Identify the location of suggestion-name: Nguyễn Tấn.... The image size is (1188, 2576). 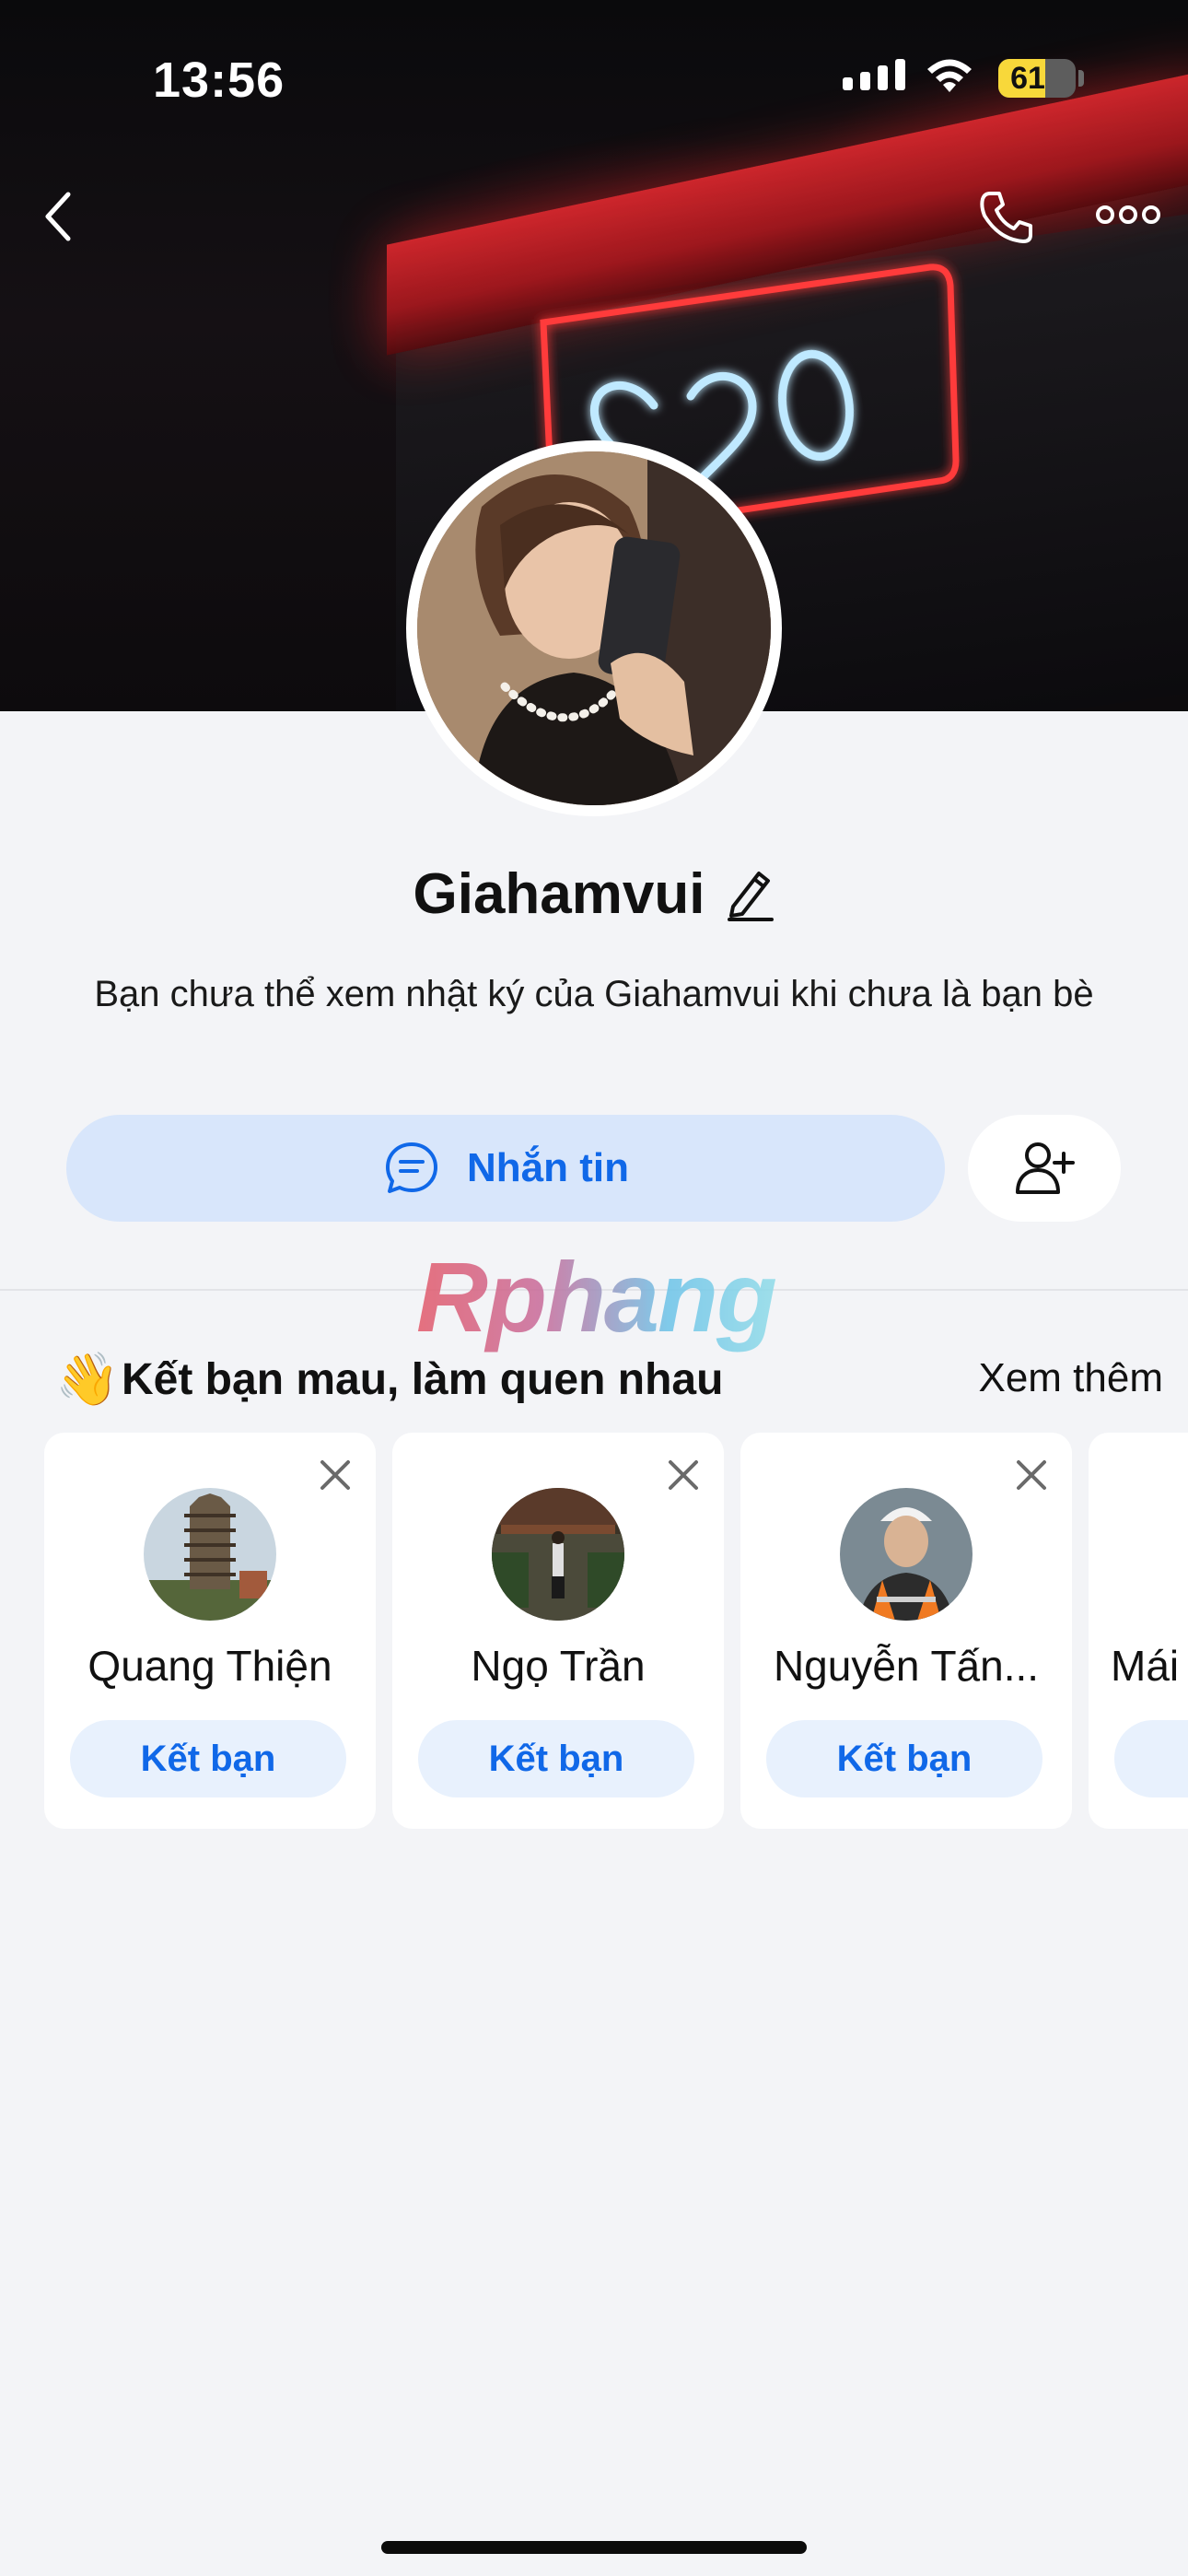
(906, 1666).